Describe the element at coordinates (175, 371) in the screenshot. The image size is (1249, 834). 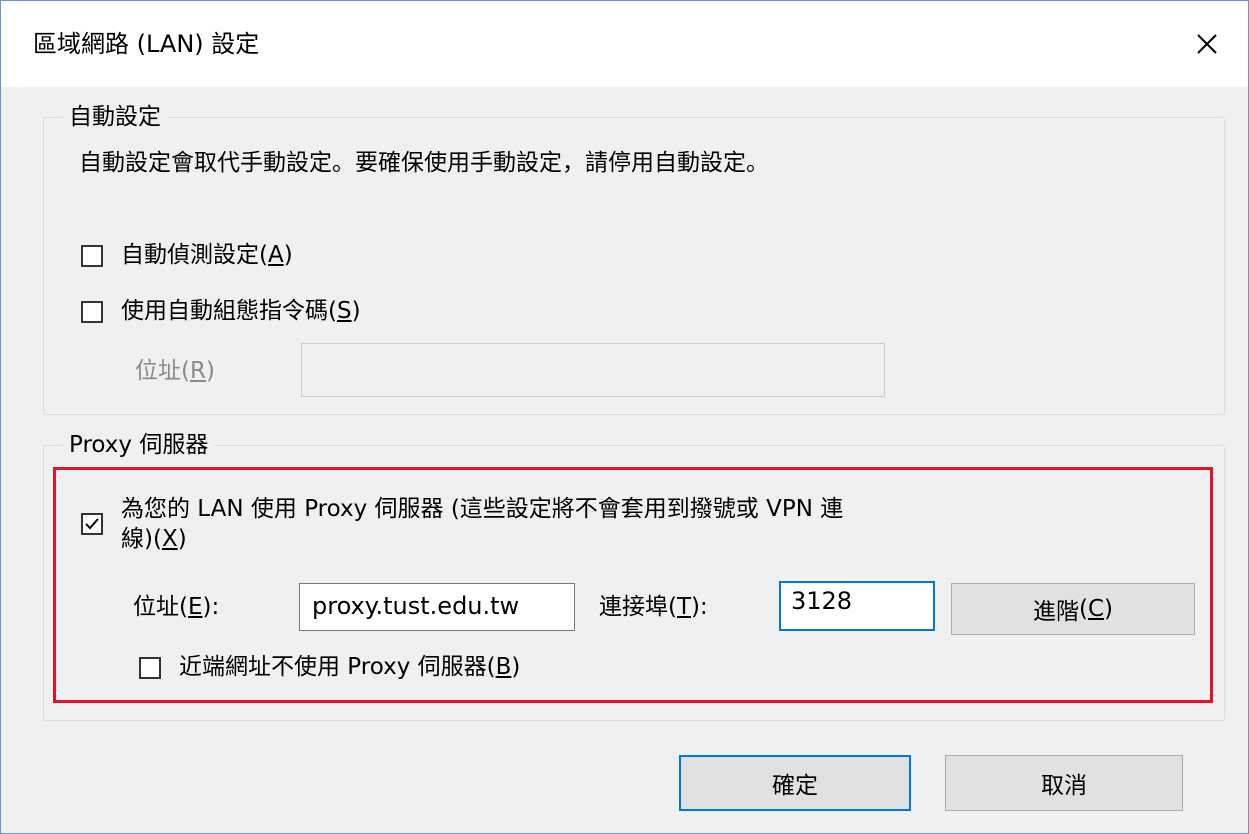
I see `script-address-label: 位址(R)` at that location.